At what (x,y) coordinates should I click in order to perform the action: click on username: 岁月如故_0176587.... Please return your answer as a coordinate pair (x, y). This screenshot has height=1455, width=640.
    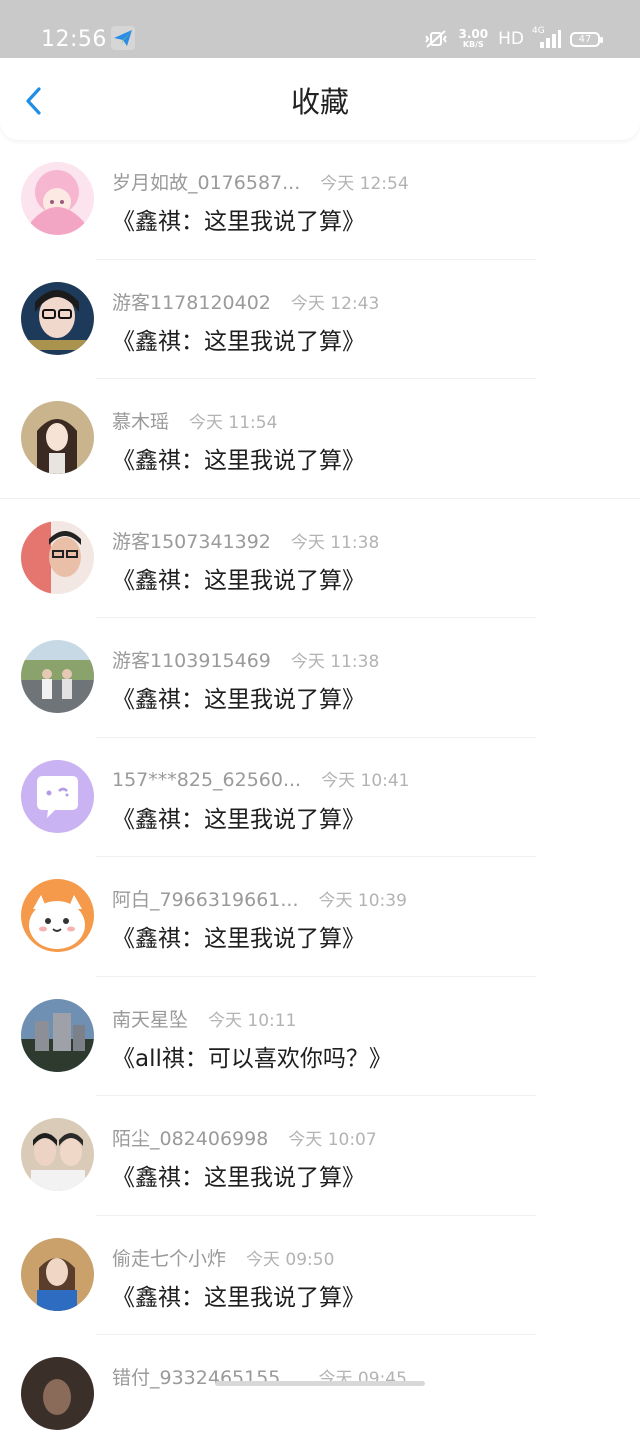
    Looking at the image, I should click on (206, 183).